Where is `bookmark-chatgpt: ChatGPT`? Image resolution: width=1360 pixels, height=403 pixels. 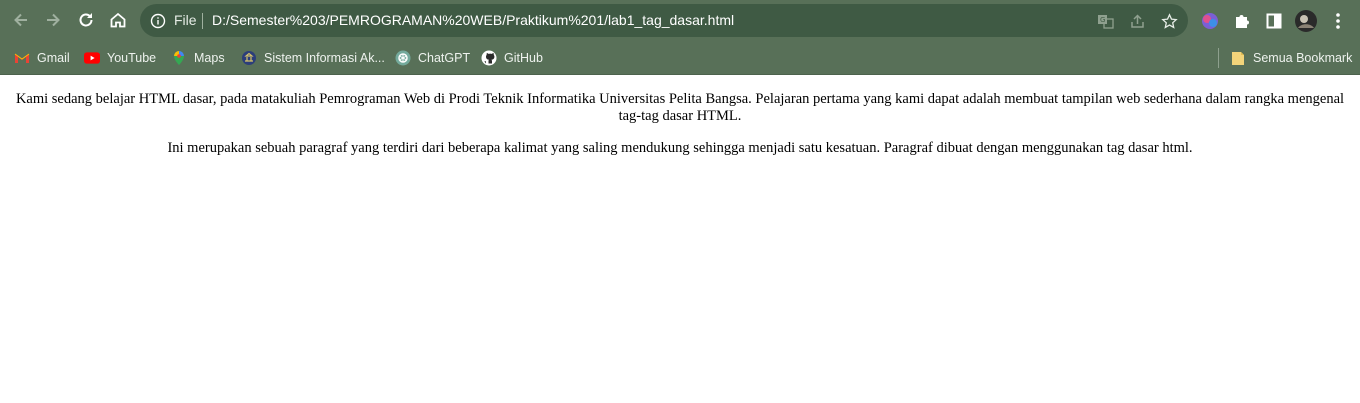
bookmark-chatgpt: ChatGPT is located at coordinates (432, 58).